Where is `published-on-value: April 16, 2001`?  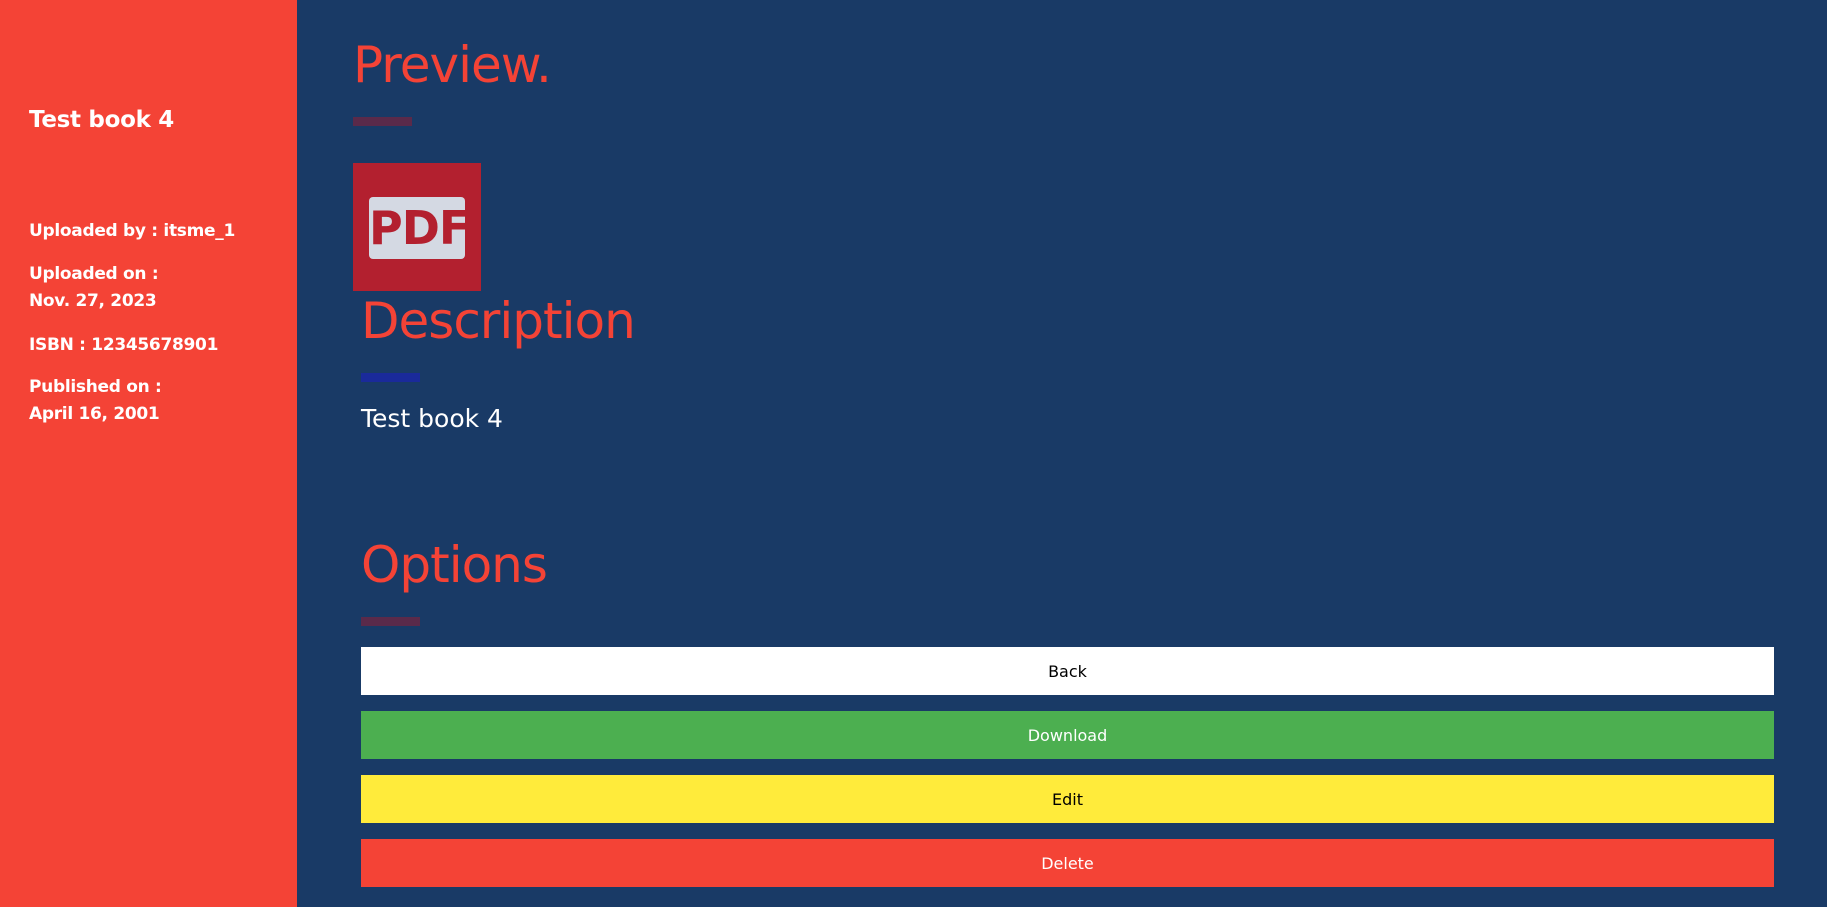 published-on-value: April 16, 2001 is located at coordinates (94, 414).